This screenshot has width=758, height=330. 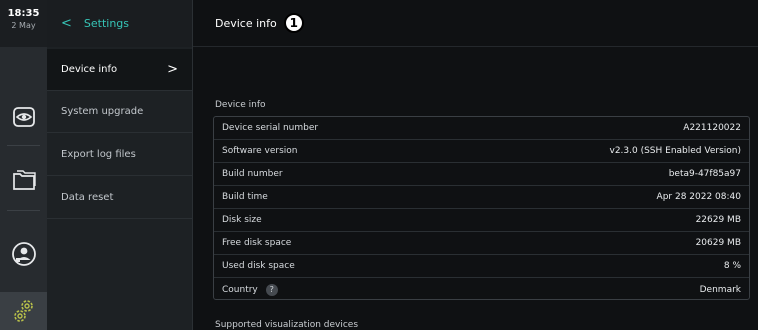 What do you see at coordinates (718, 220) in the screenshot?
I see `row-value: 22629 MB` at bounding box center [718, 220].